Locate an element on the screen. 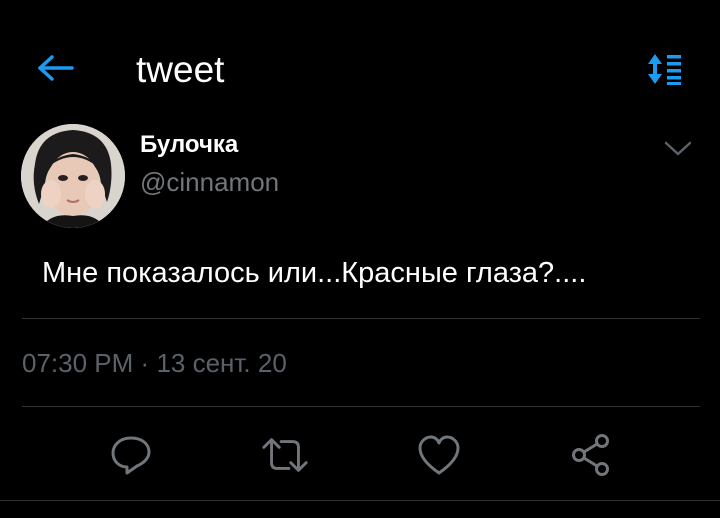  sort-list-icon is located at coordinates (664, 69).